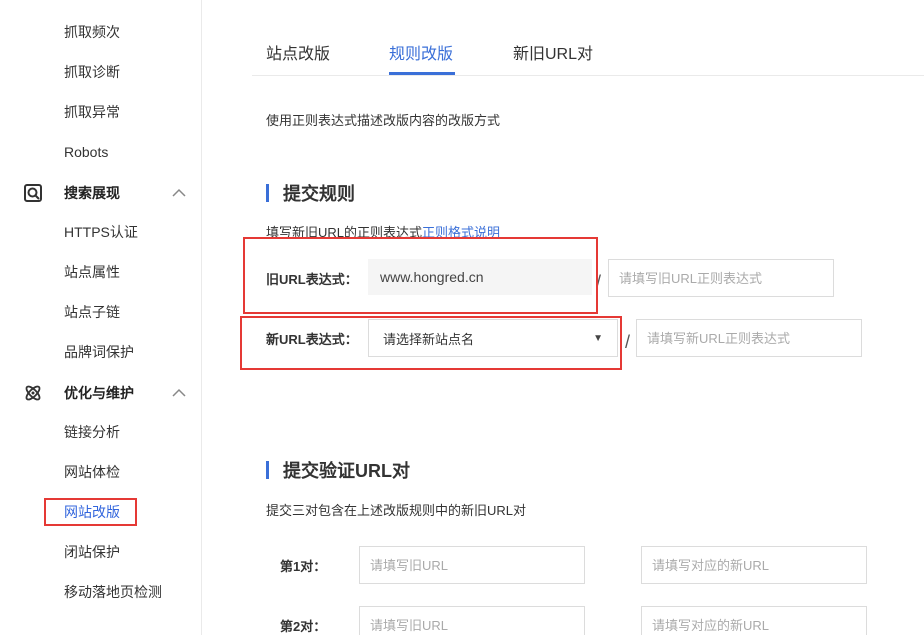 Image resolution: width=924 pixels, height=635 pixels. I want to click on atom-icon, so click(33, 393).